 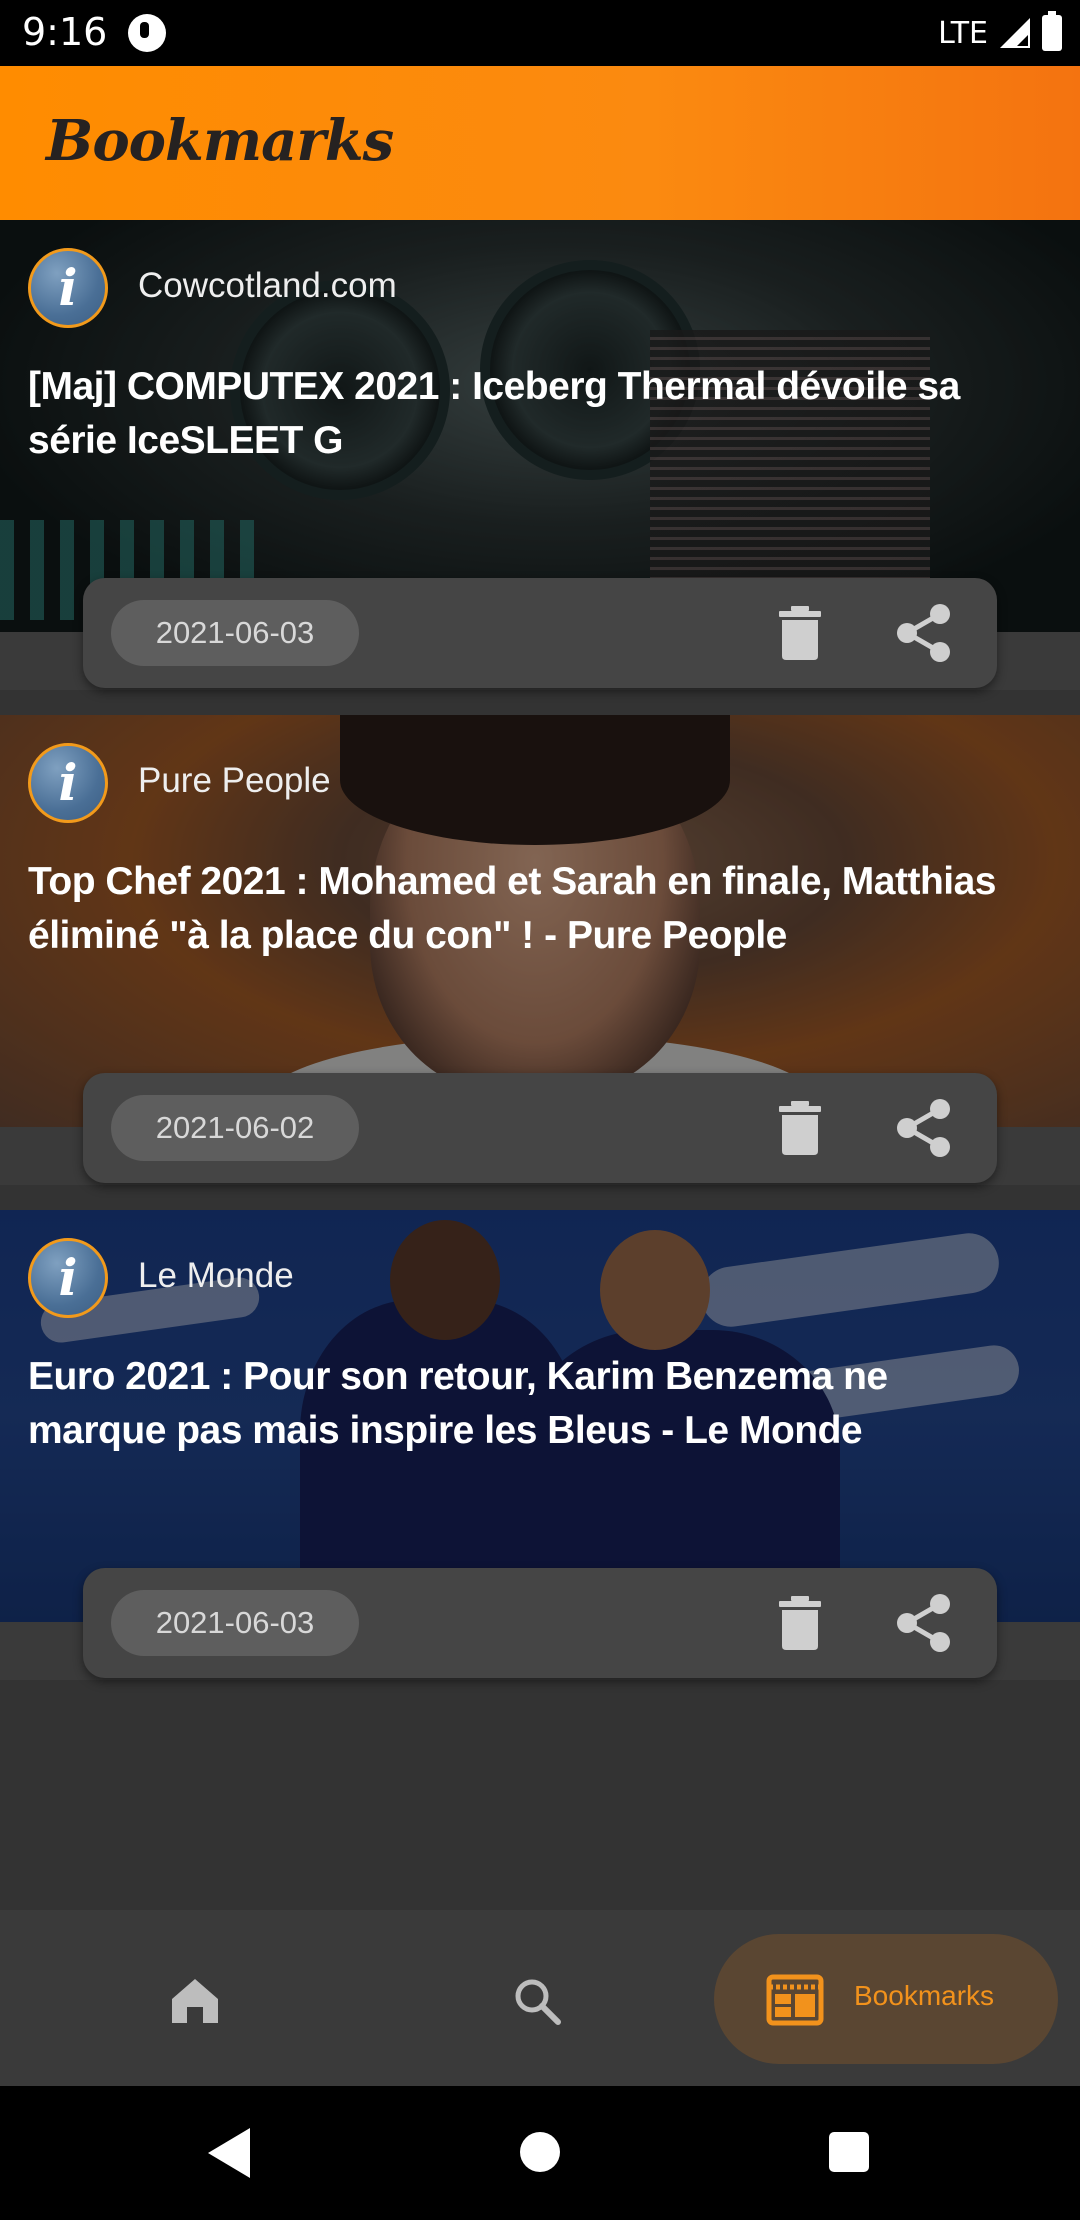 What do you see at coordinates (849, 2152) in the screenshot?
I see `recents-icon` at bounding box center [849, 2152].